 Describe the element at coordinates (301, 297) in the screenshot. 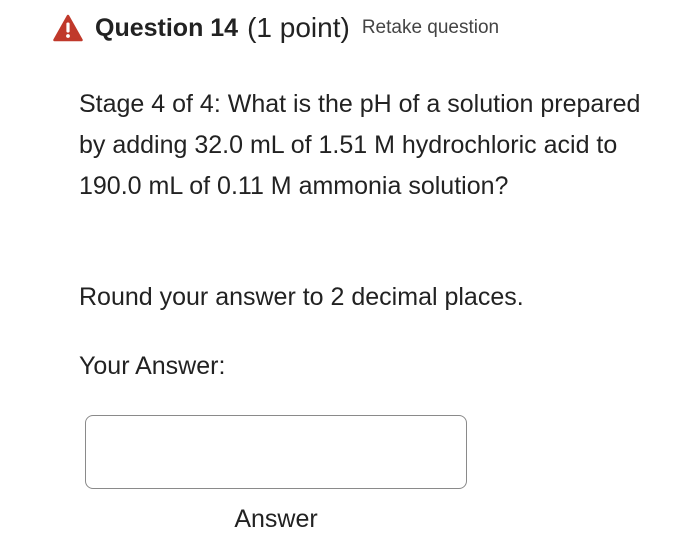

I see `rounding-instruction: Round your answer to 2 decimal places.` at that location.